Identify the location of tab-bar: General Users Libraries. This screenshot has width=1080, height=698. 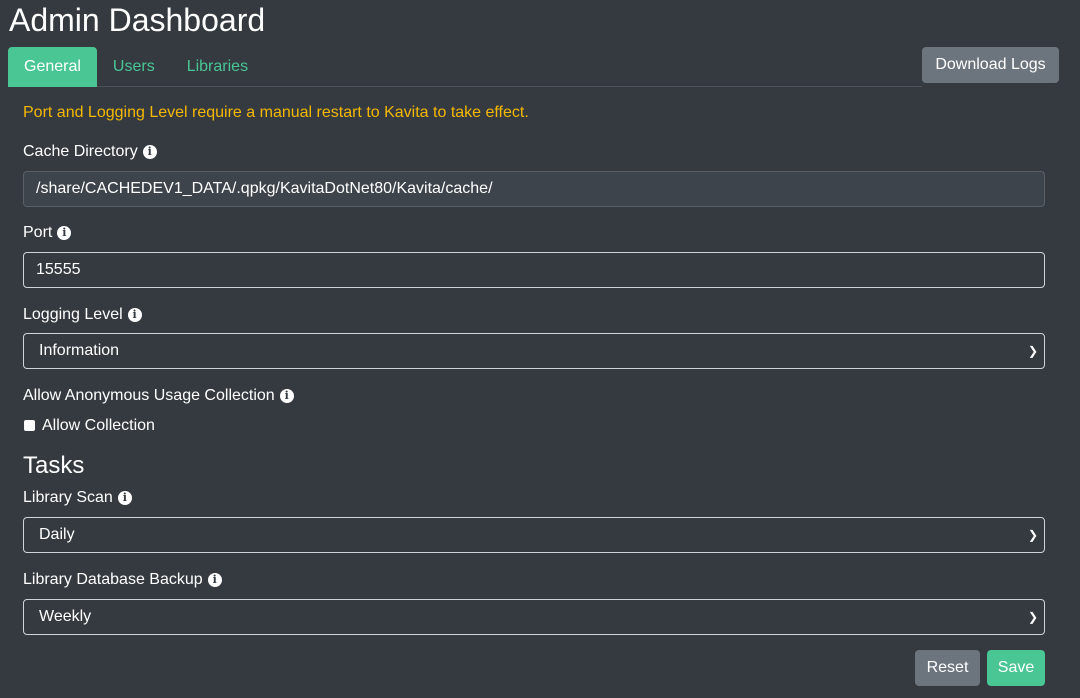
(465, 67).